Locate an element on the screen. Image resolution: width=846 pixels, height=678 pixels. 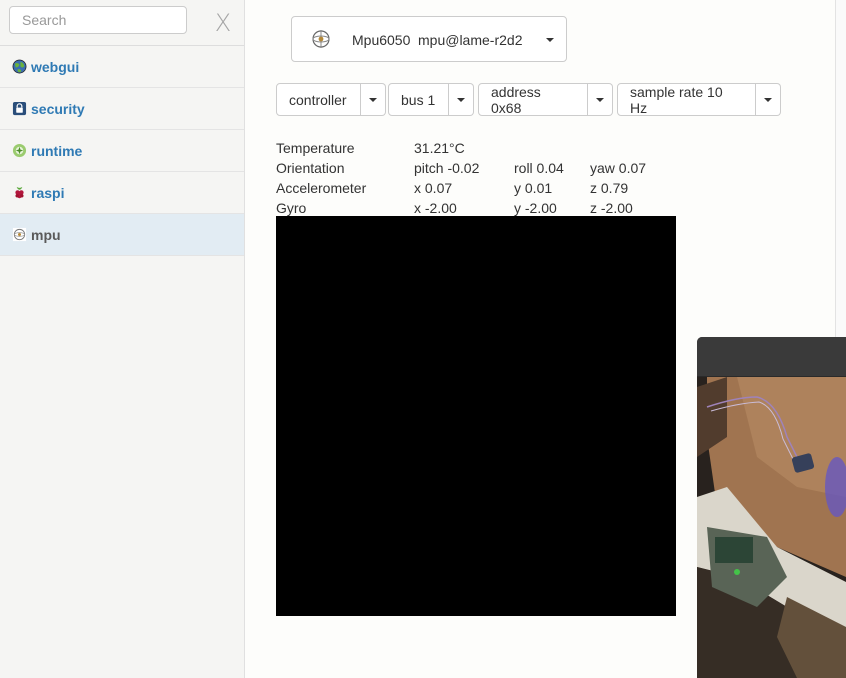
device-selector: Mpu6050 mpu@lame-r2d2 is located at coordinates (429, 39).